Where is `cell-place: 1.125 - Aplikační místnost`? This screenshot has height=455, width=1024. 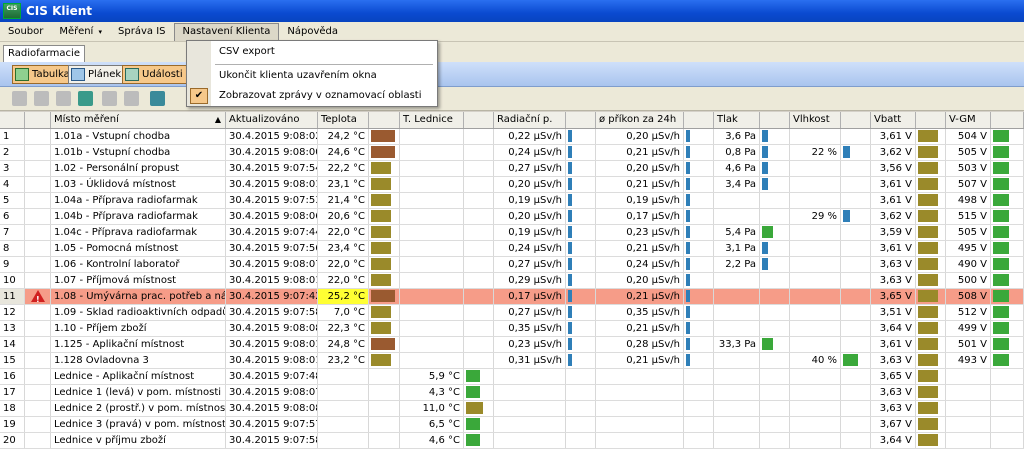 cell-place: 1.125 - Aplikační místnost is located at coordinates (138, 344).